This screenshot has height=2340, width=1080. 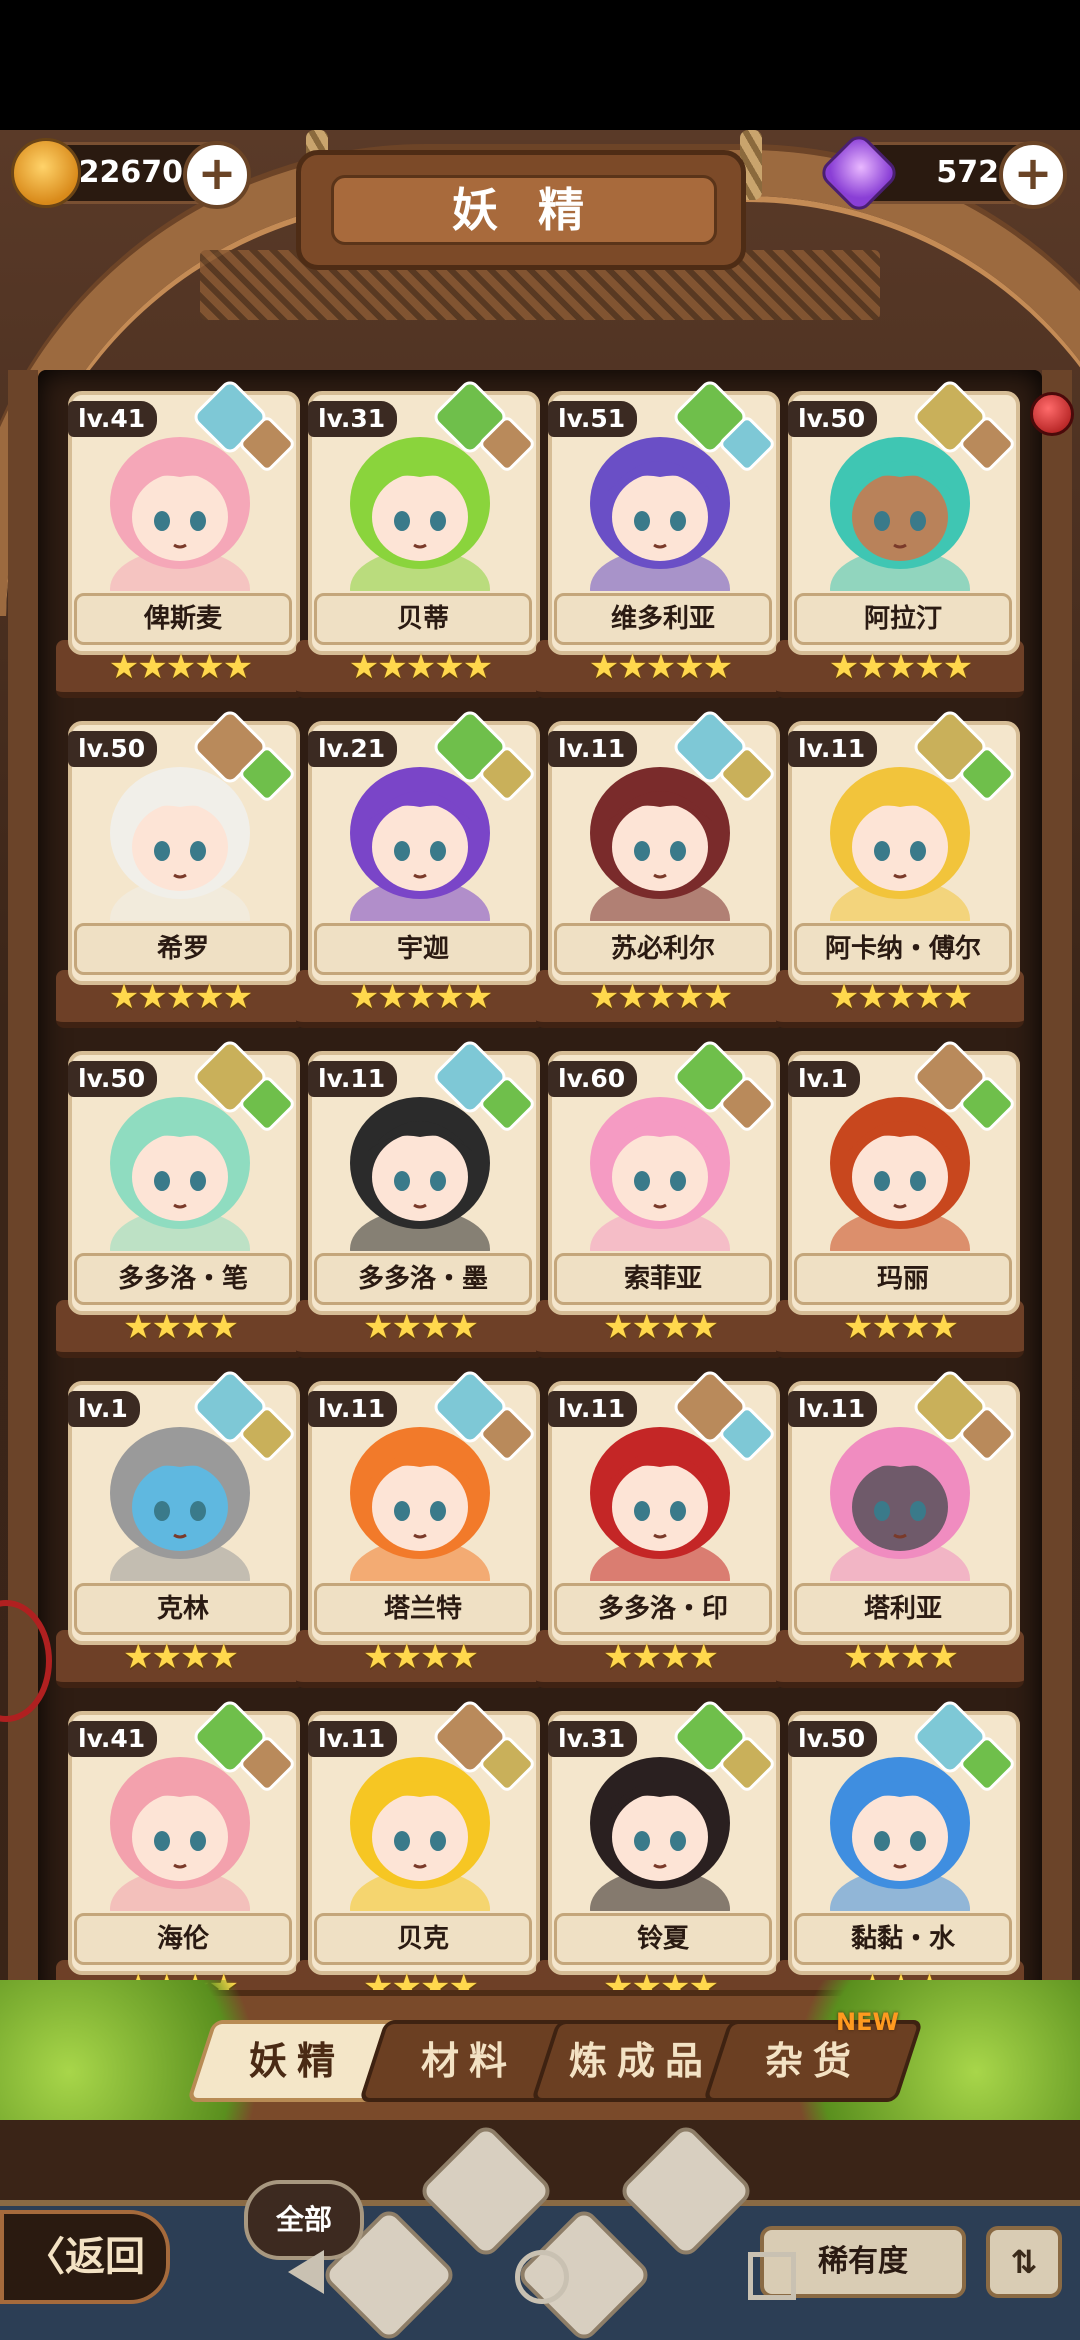 I want to click on fairy-card: lv.31 贝蒂 ★★★★★, so click(x=420, y=537).